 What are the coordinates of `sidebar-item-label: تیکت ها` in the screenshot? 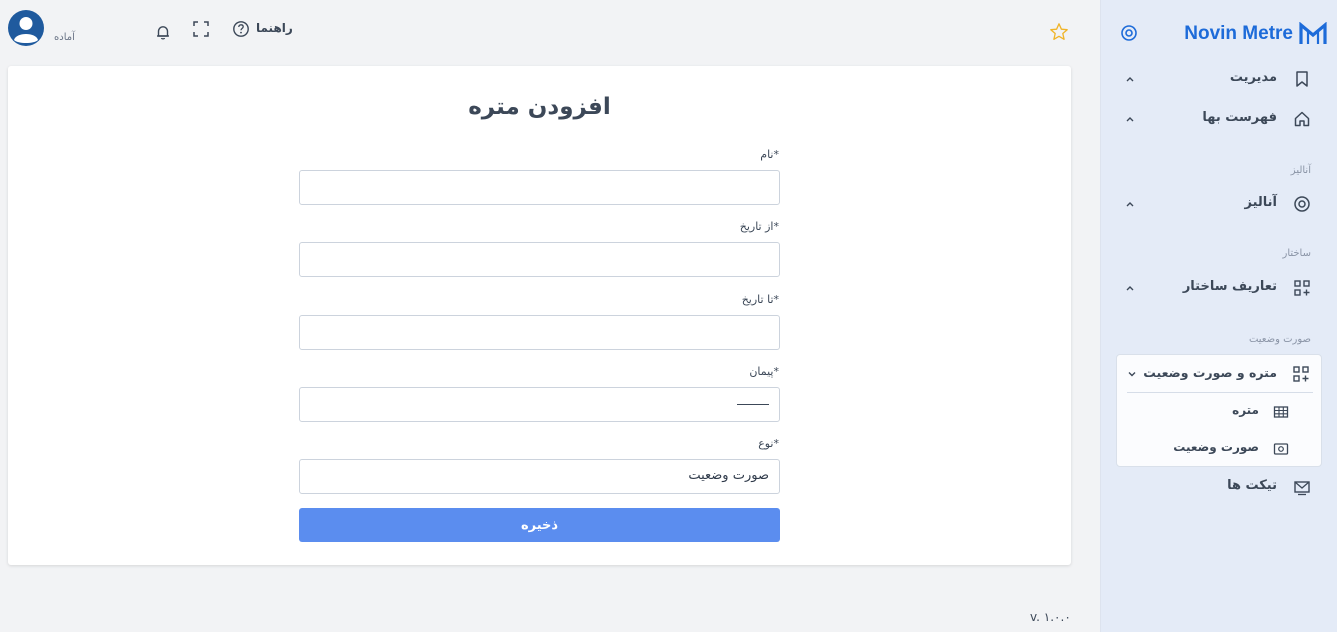 It's located at (1252, 485).